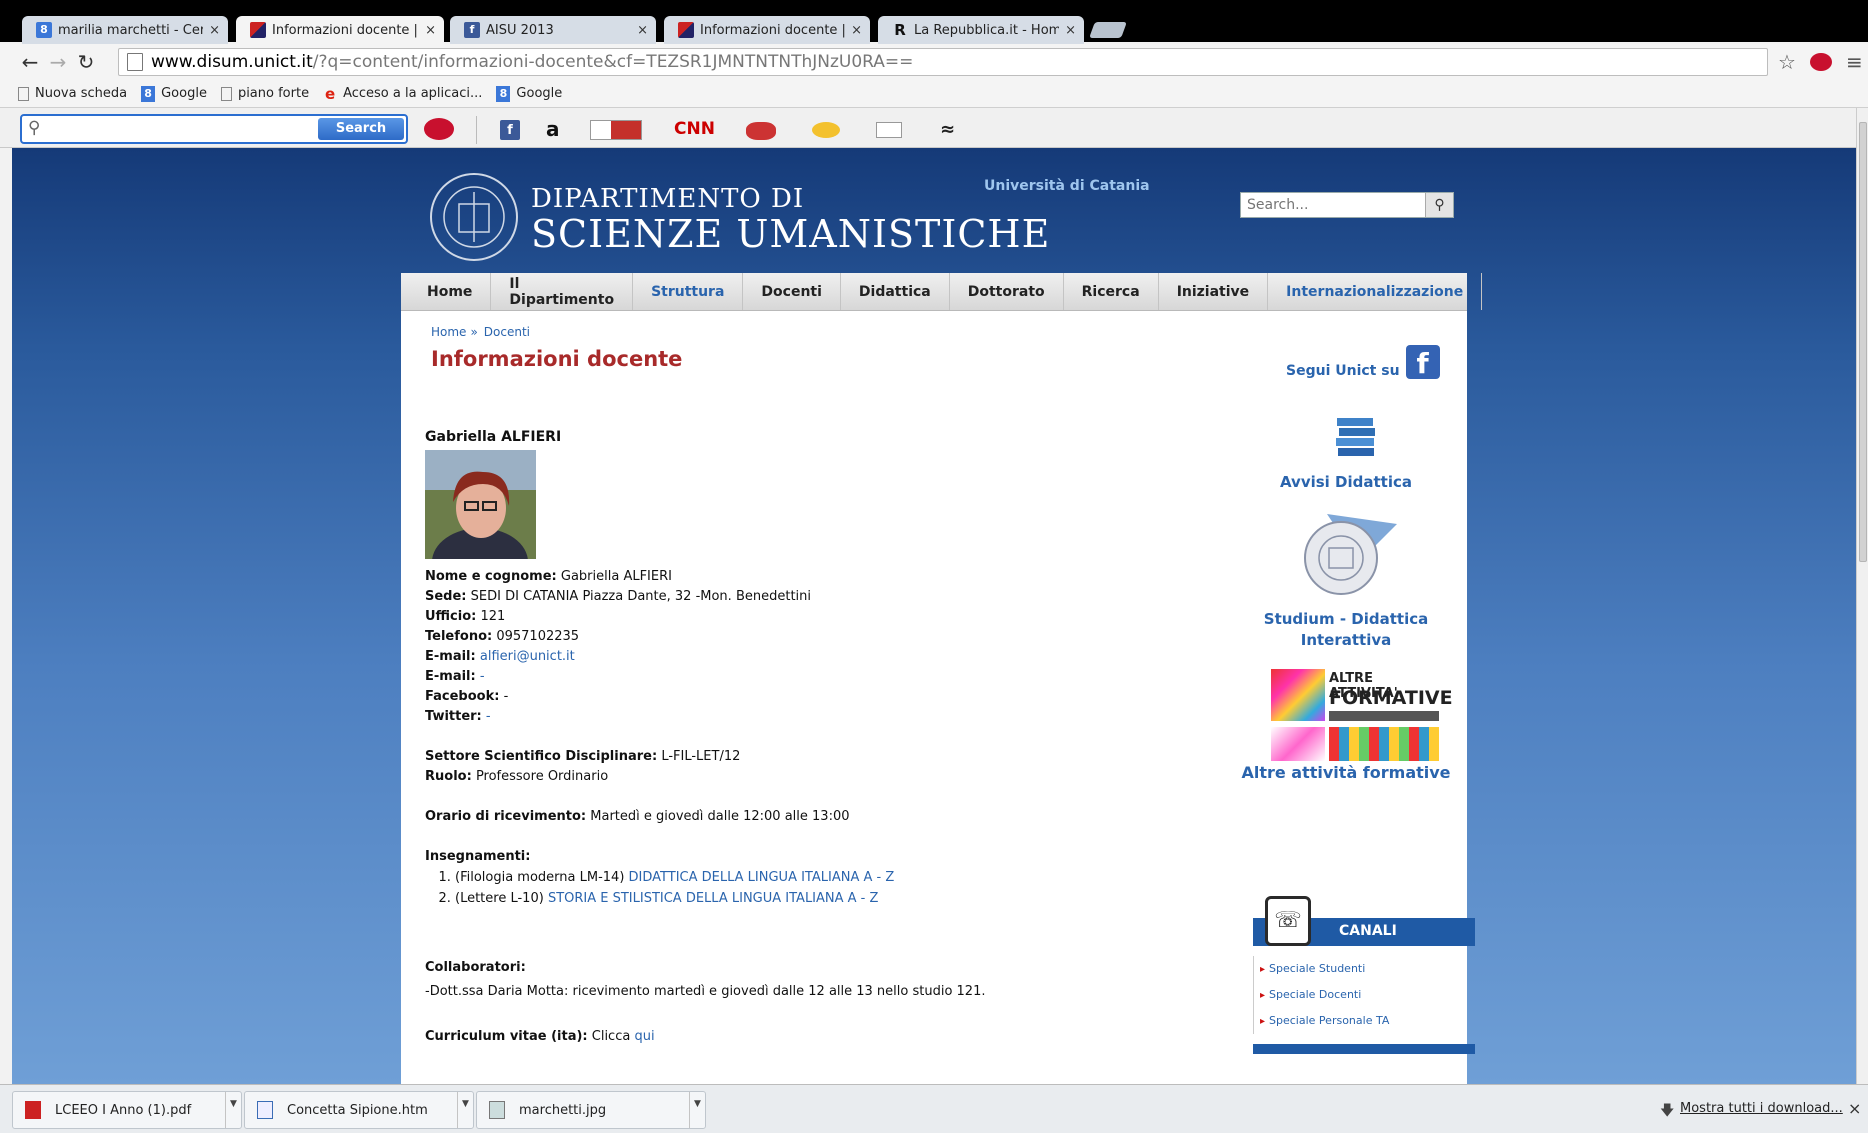  What do you see at coordinates (553, 30) in the screenshot?
I see `tab-2: f AISU 2013 ×` at bounding box center [553, 30].